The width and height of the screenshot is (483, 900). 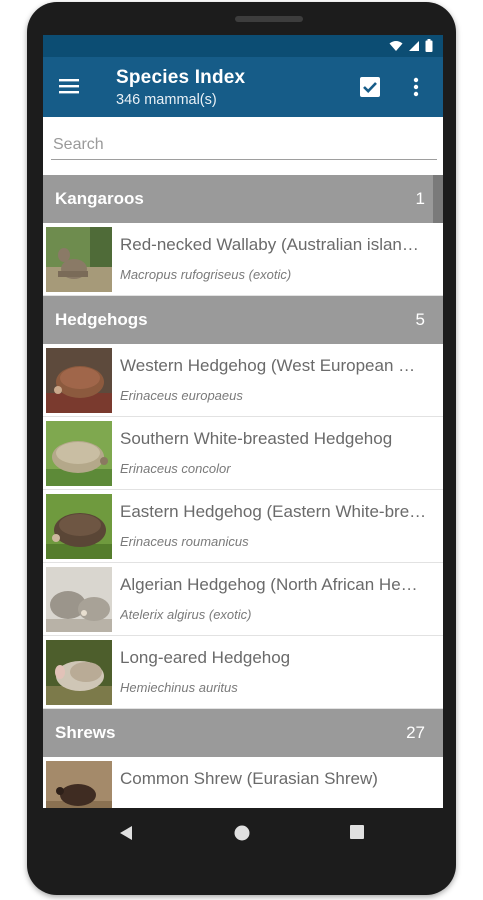 I want to click on item-title: Common Shrew (Eurasian Shrew), so click(x=249, y=778).